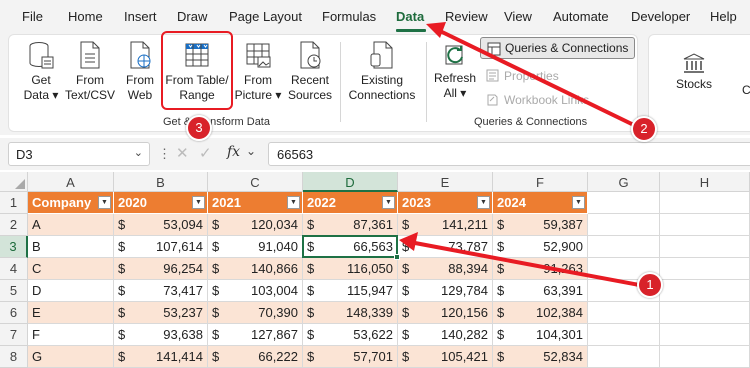 This screenshot has width=750, height=368. I want to click on table-cell: $59,387, so click(540, 225).